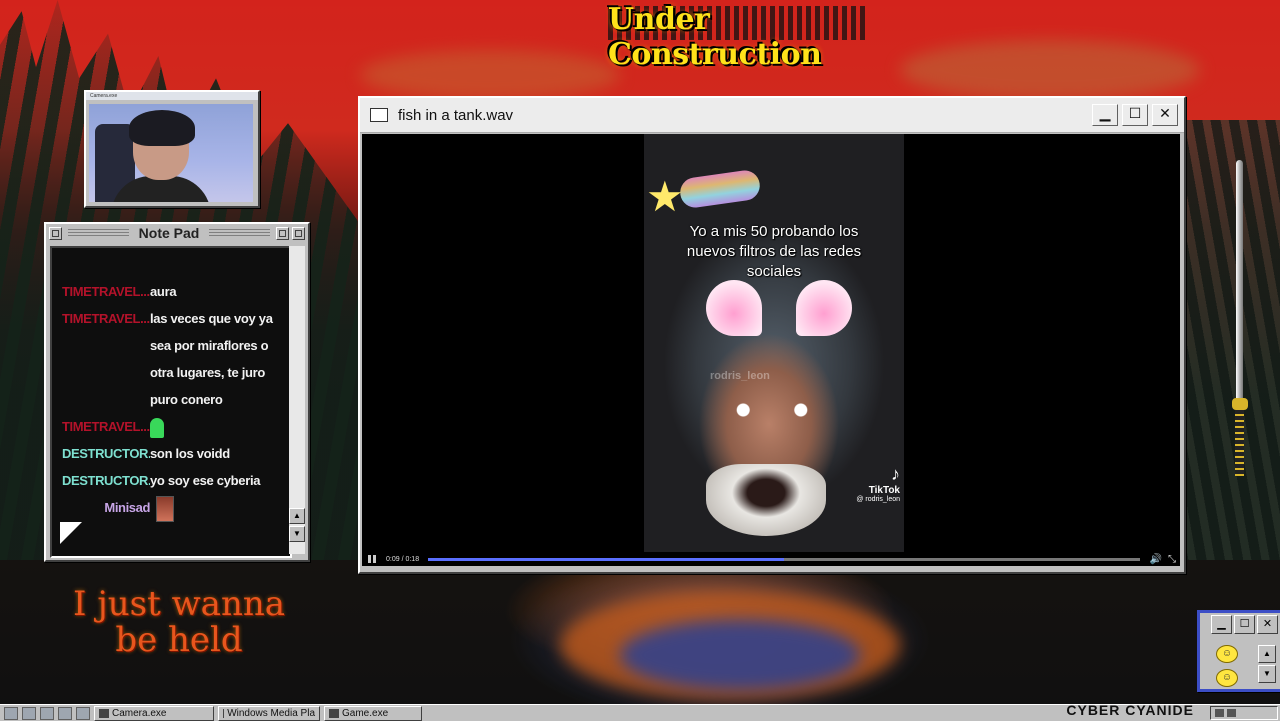 This screenshot has width=1280, height=721. What do you see at coordinates (179, 604) in the screenshot?
I see `overlay-line: I just wanna` at bounding box center [179, 604].